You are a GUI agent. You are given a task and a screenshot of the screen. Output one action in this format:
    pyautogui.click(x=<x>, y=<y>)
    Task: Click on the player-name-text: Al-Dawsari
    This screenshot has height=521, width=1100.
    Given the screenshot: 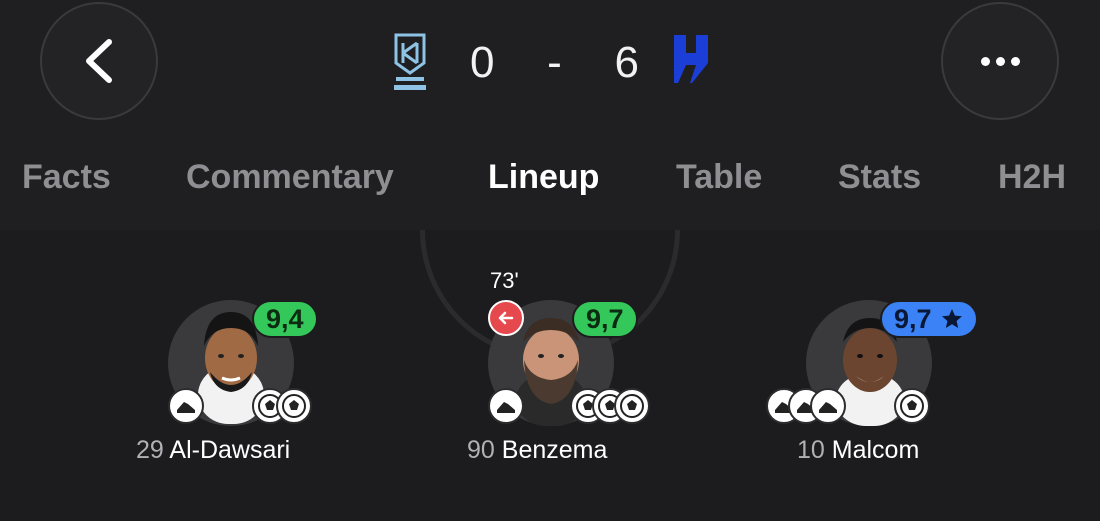 What is the action you would take?
    pyautogui.click(x=230, y=450)
    